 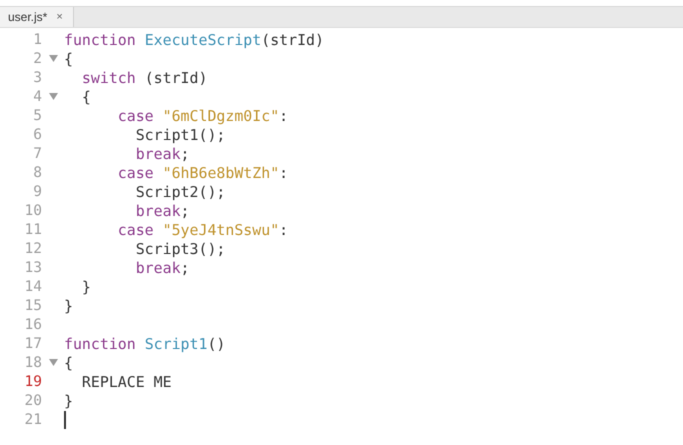 What do you see at coordinates (37, 134) in the screenshot?
I see `line-number: 6` at bounding box center [37, 134].